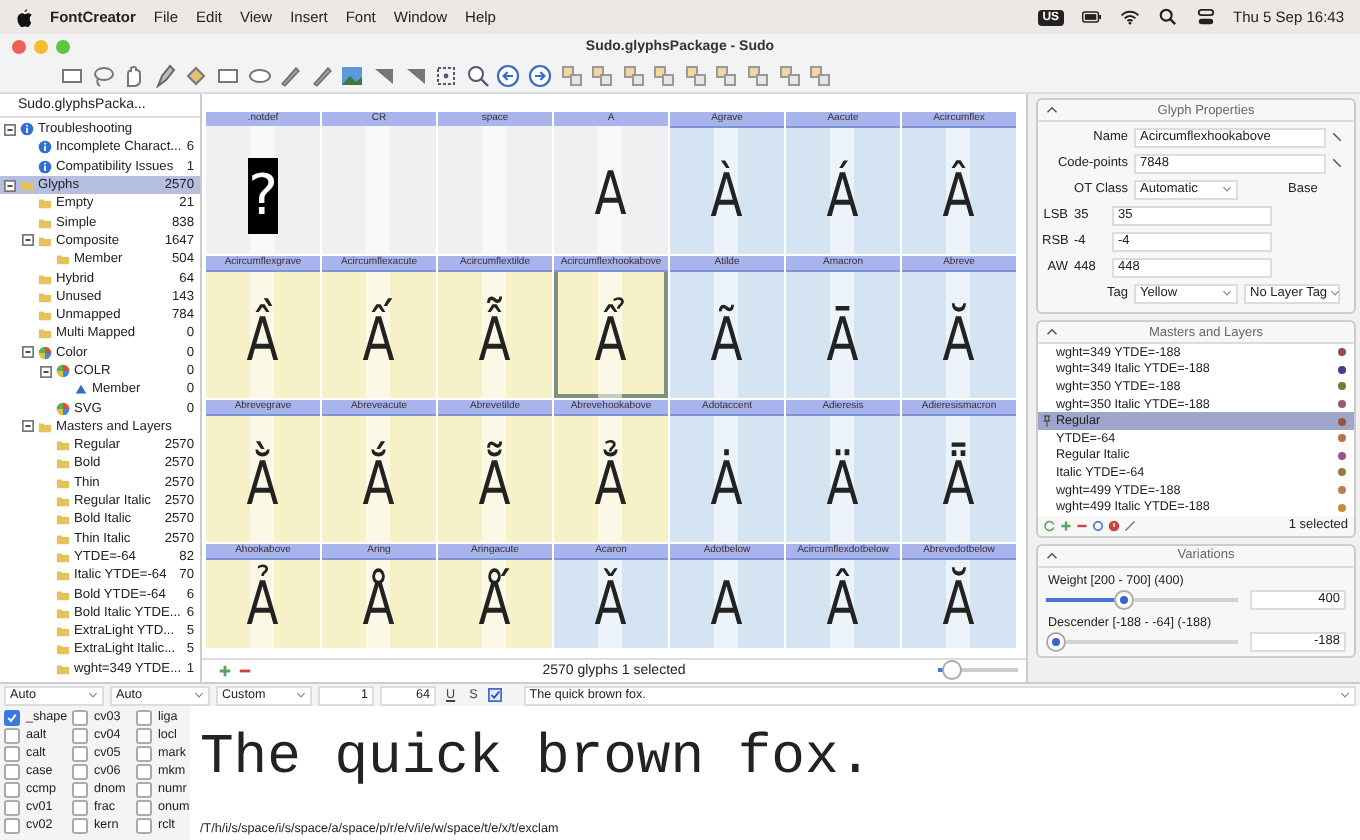 The height and width of the screenshot is (840, 1360). I want to click on glyph-preview: Â, so click(959, 197).